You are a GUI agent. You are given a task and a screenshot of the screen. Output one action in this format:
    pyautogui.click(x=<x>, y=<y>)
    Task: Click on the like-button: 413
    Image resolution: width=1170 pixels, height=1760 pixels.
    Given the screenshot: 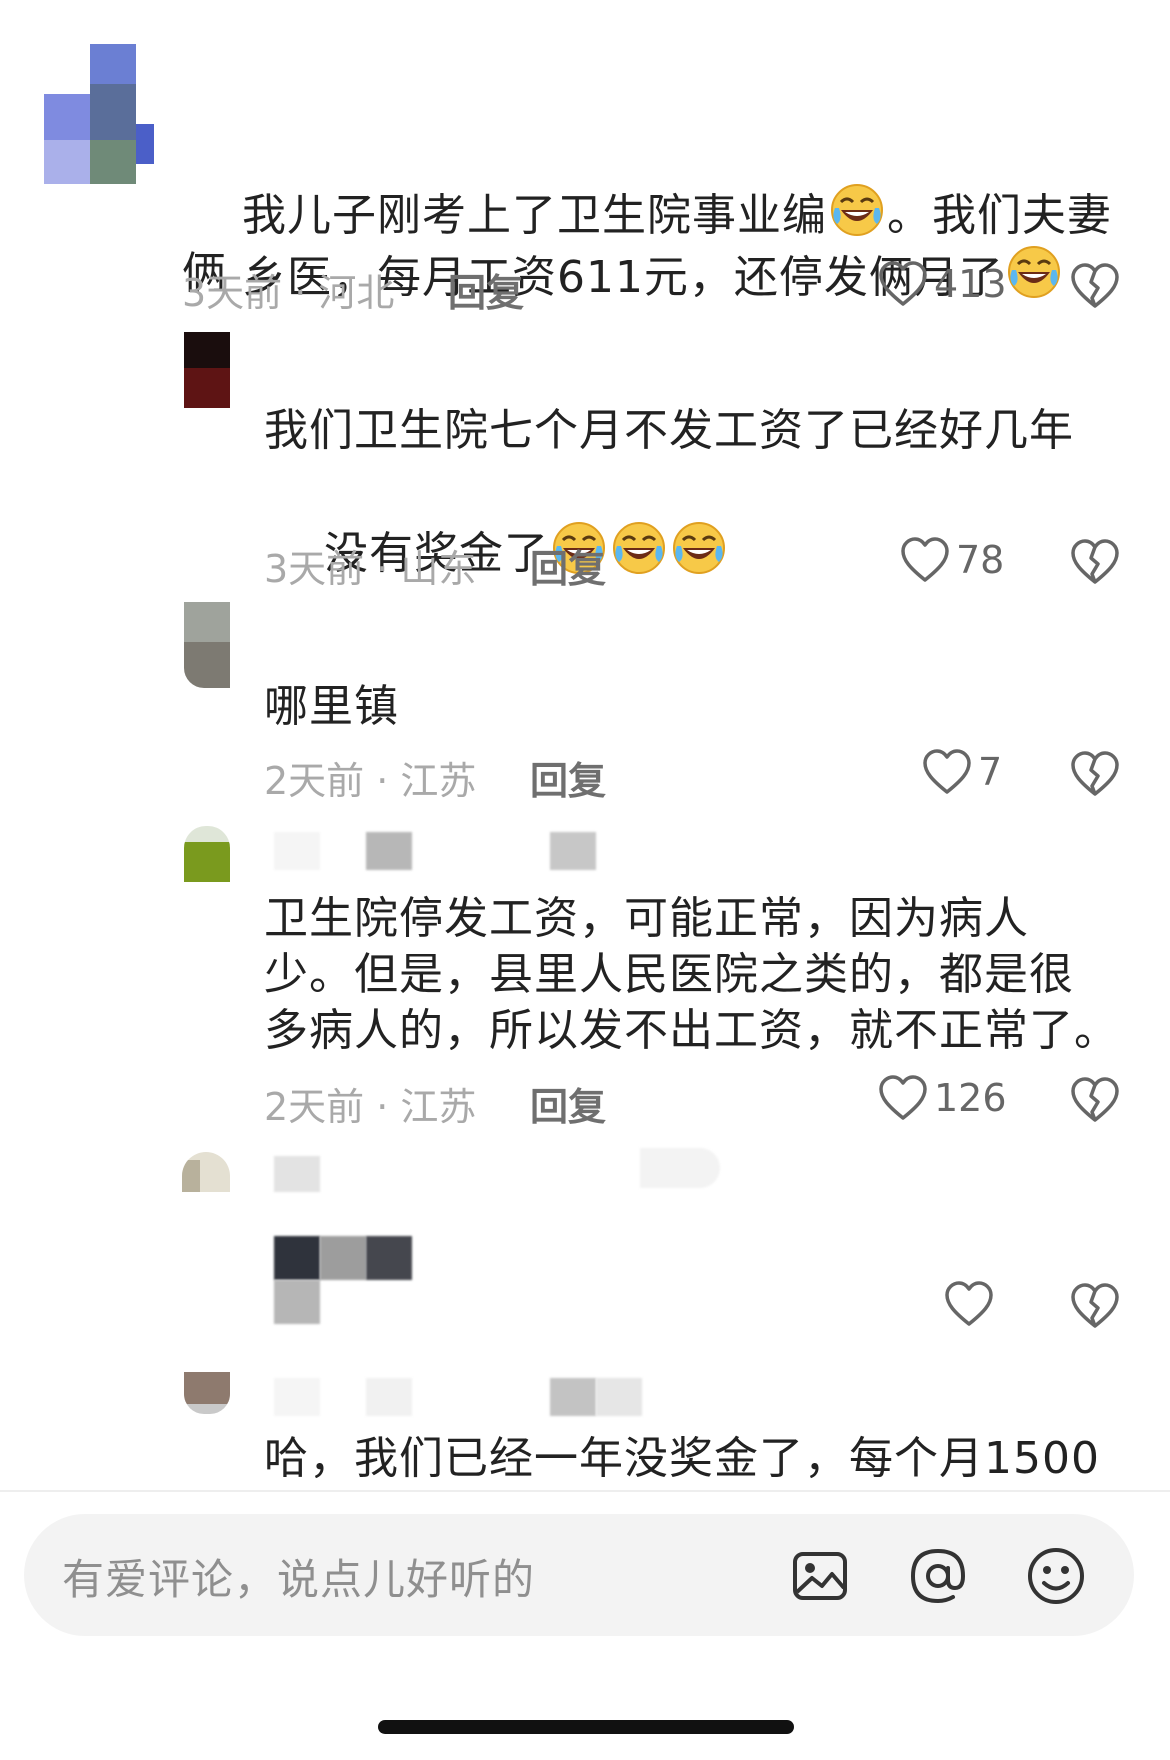 What is the action you would take?
    pyautogui.click(x=942, y=284)
    